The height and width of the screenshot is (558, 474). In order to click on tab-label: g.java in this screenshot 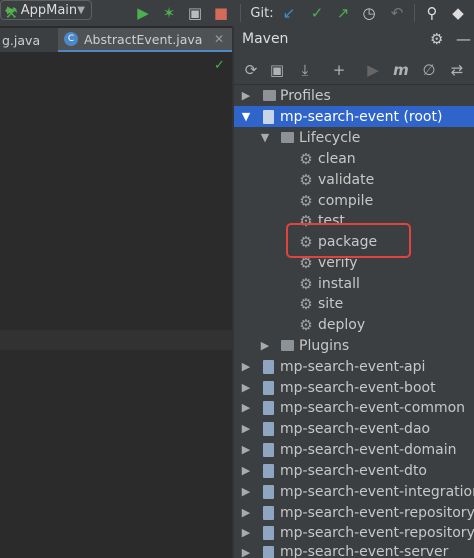, I will do `click(21, 40)`.